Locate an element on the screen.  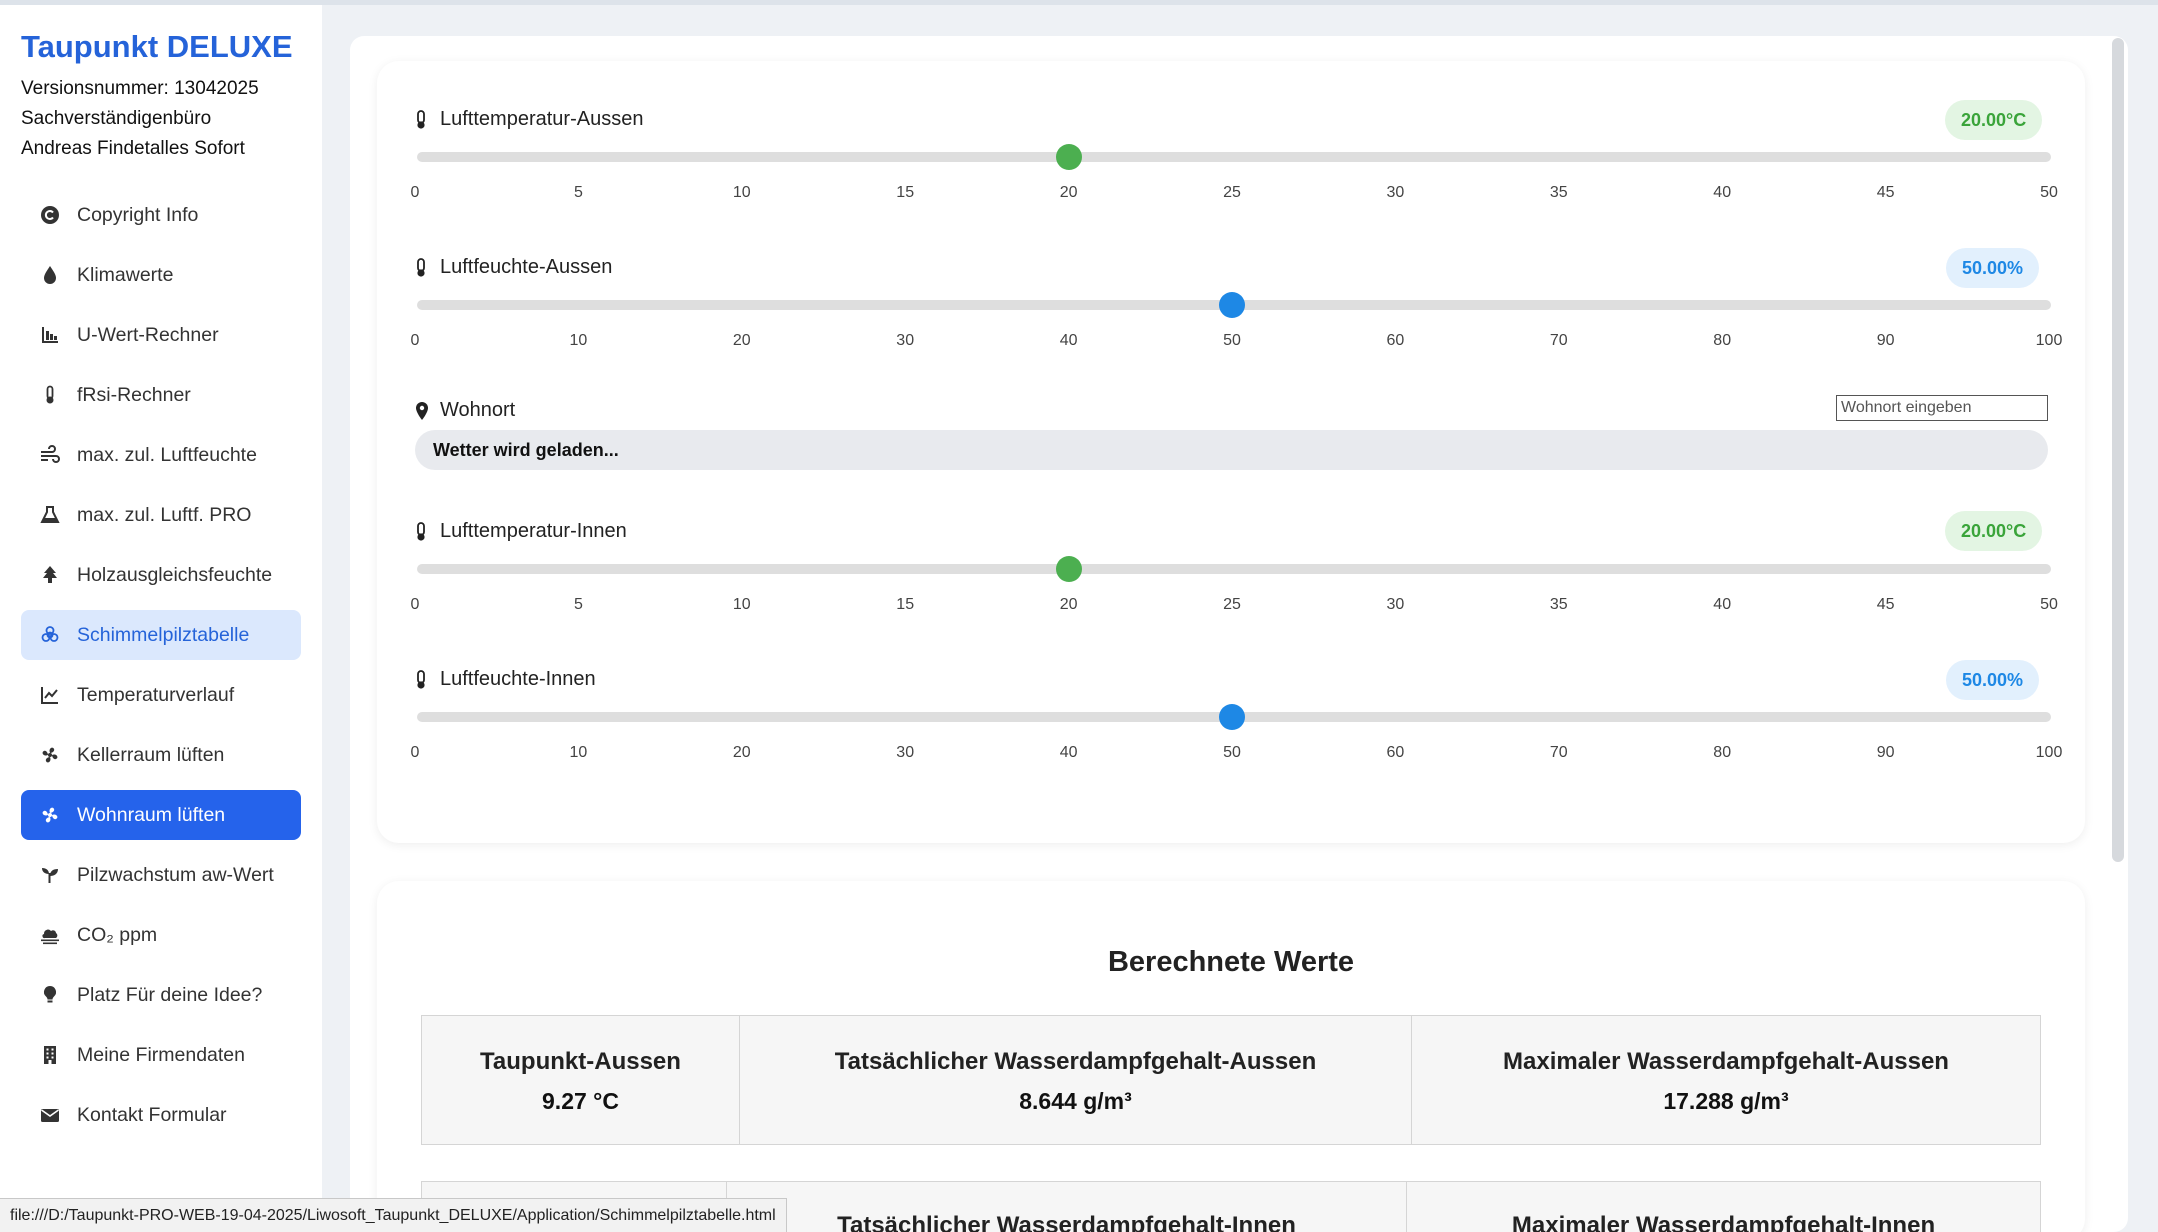
temp-aussen-label: Lufttemperatur-Aussen is located at coordinates (542, 119).